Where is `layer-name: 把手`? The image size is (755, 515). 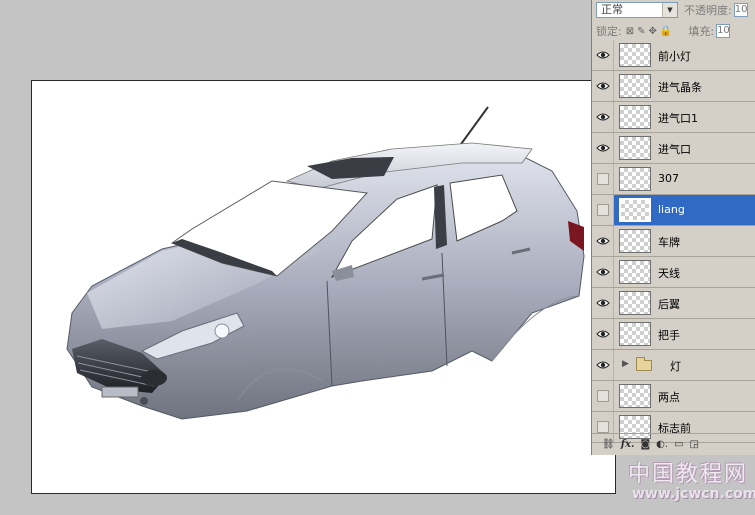 layer-name: 把手 is located at coordinates (669, 335).